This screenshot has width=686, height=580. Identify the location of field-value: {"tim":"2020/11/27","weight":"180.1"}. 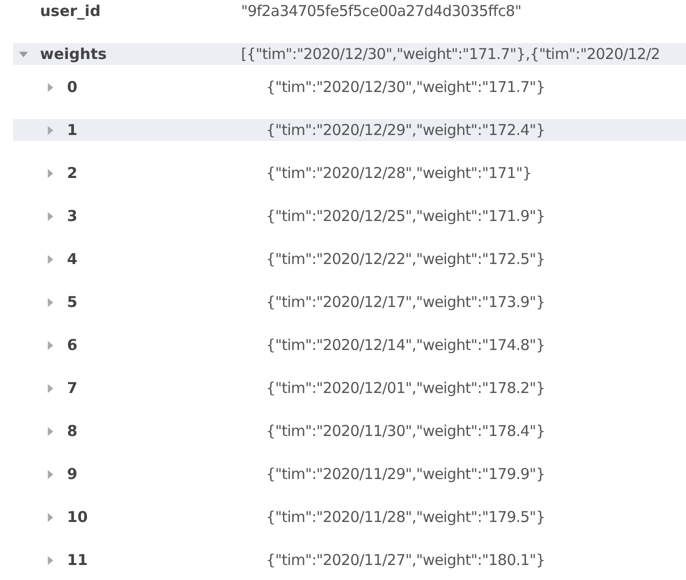
(405, 560).